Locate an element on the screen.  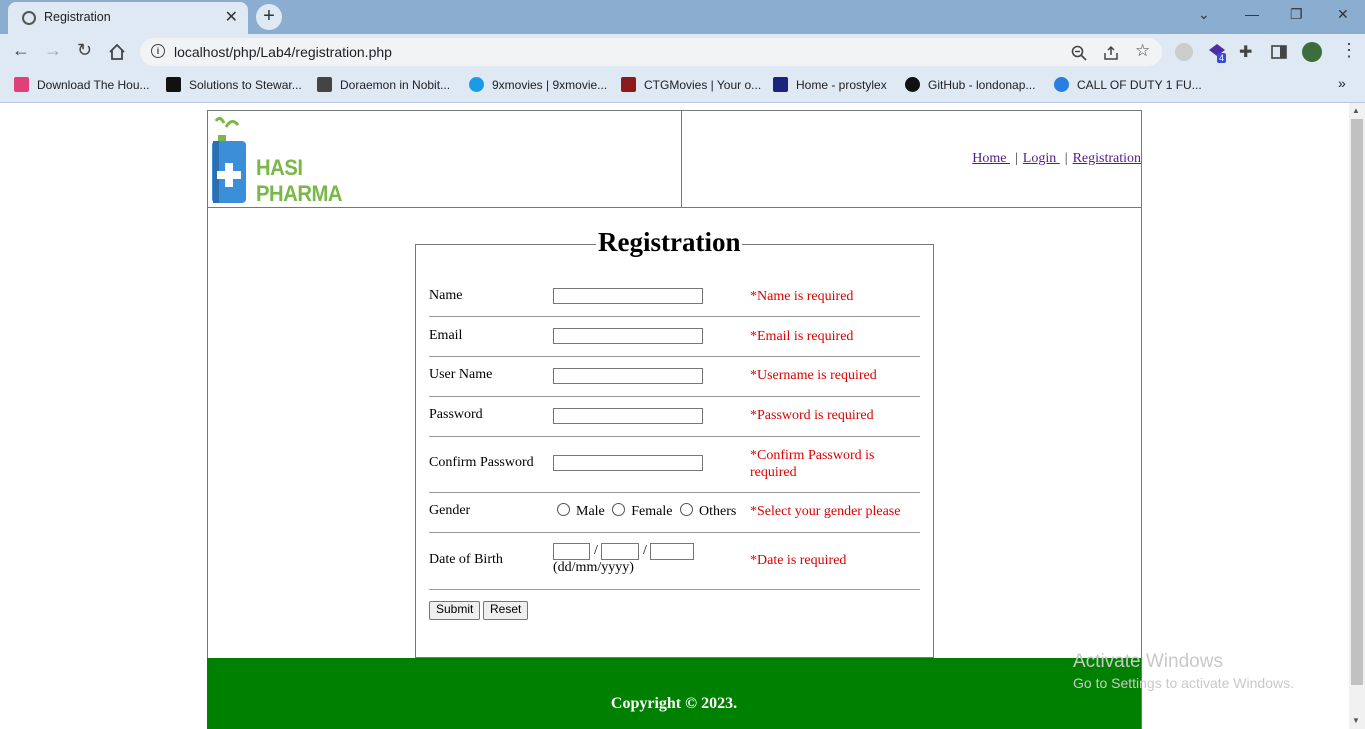
share-icon is located at coordinates (1111, 53).